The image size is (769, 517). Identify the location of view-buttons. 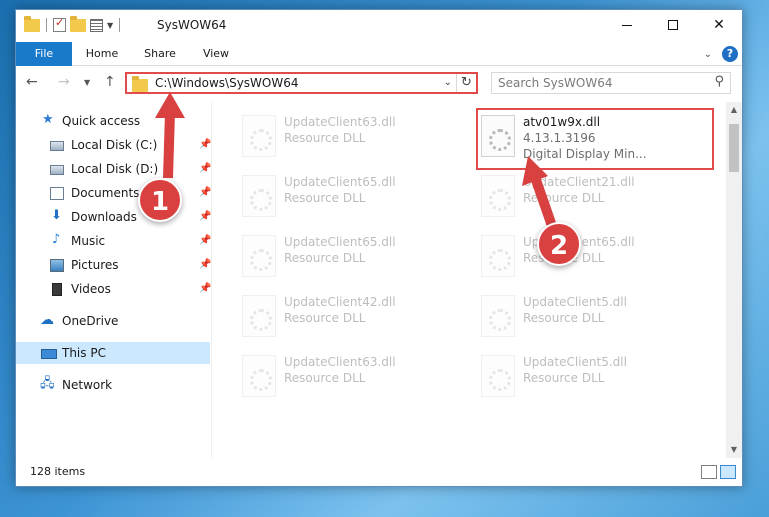
(718, 472).